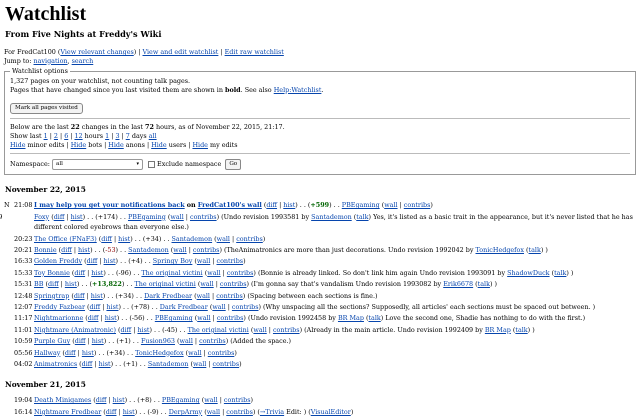  I want to click on page-link: Toy Bonnie, so click(52, 273).